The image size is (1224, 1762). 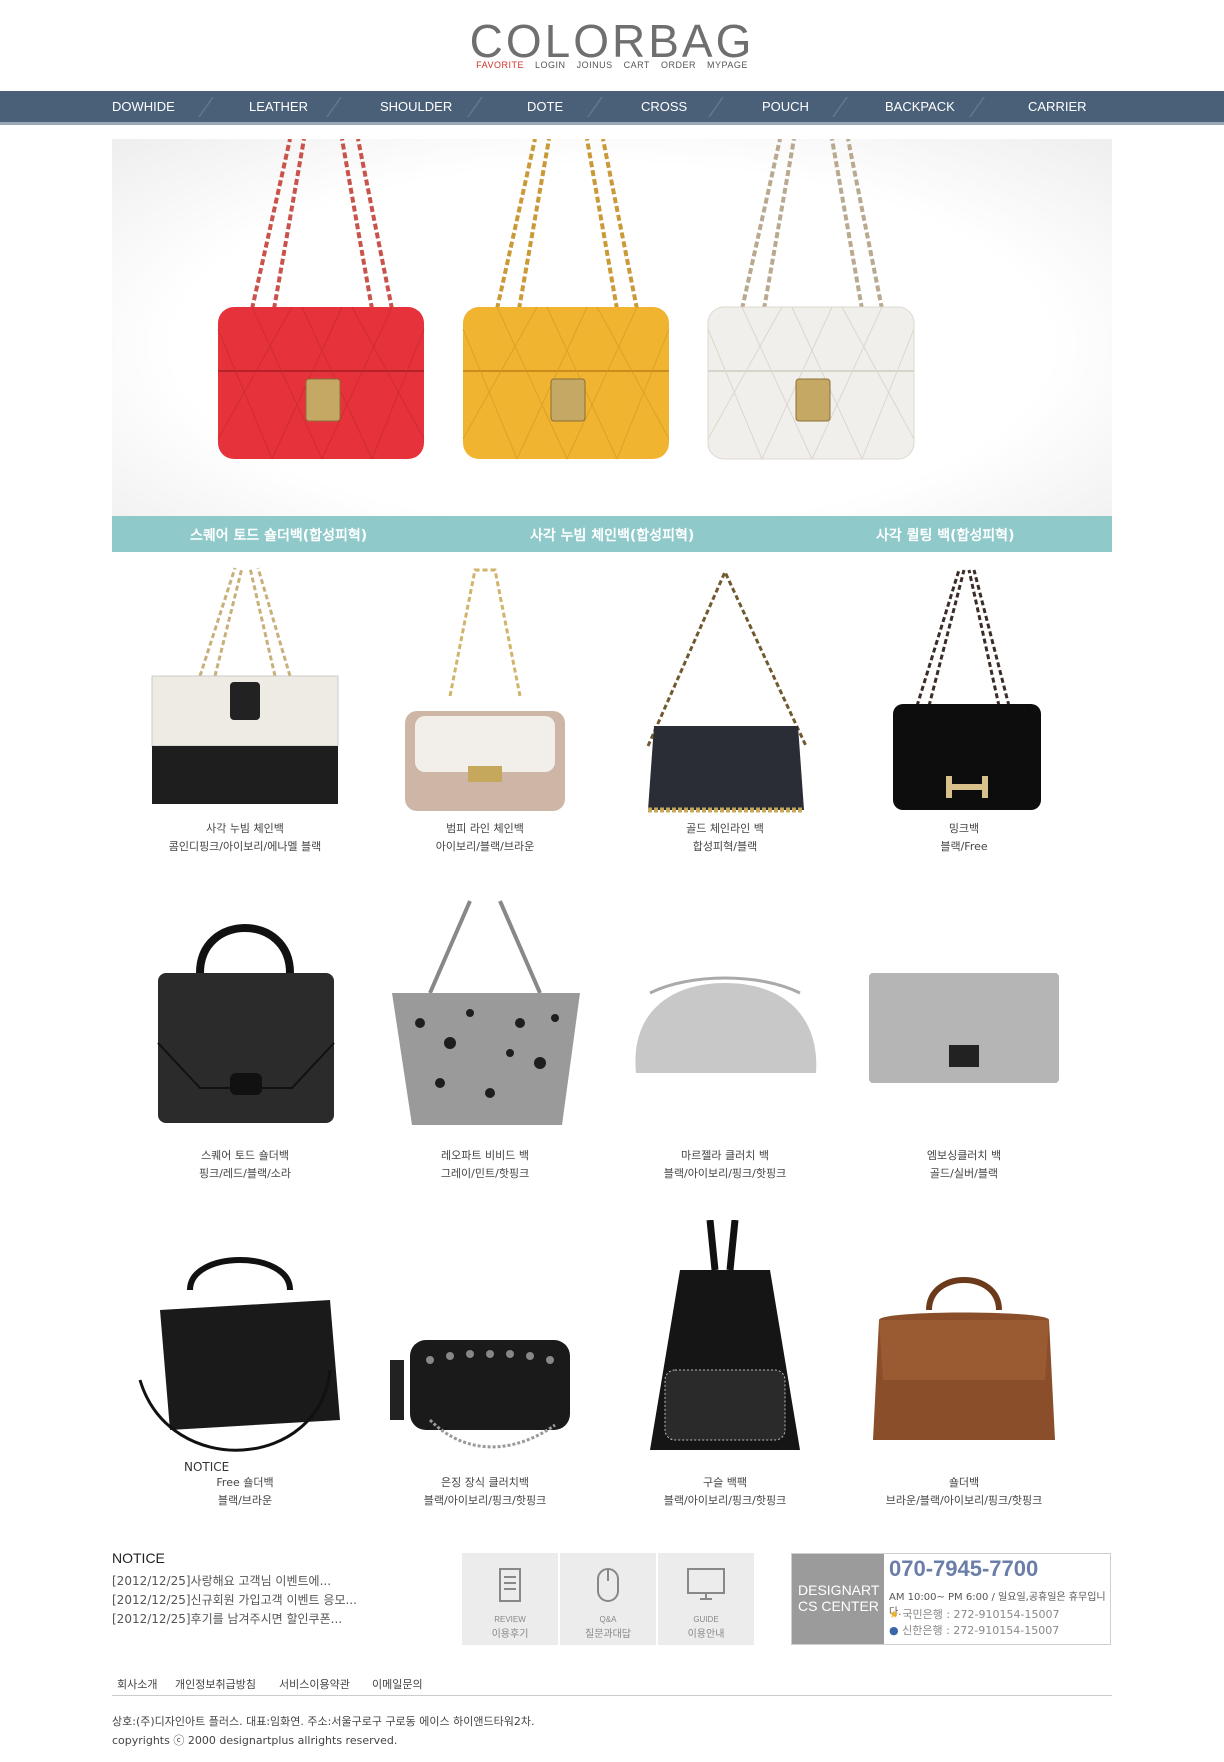 What do you see at coordinates (612, 1683) in the screenshot?
I see `footer-links: 회사소개 개인정보취급방침 서비스이용약관 이메일문의` at bounding box center [612, 1683].